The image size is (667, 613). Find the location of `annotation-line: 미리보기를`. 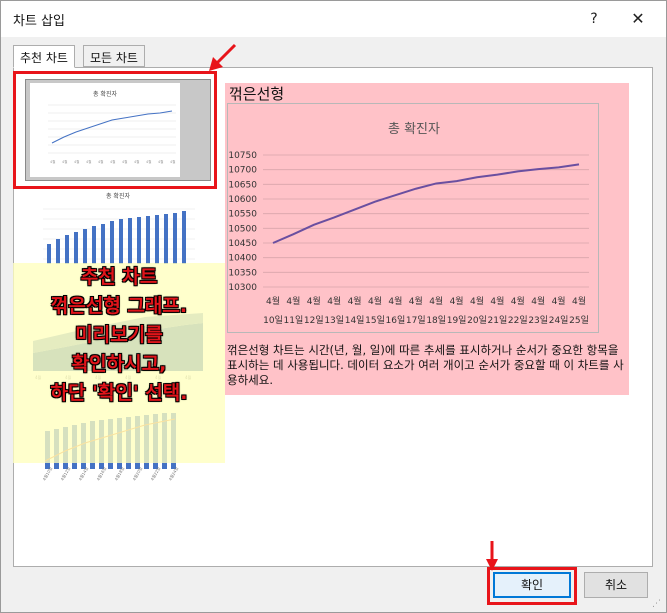

annotation-line: 미리보기를 is located at coordinates (119, 335).